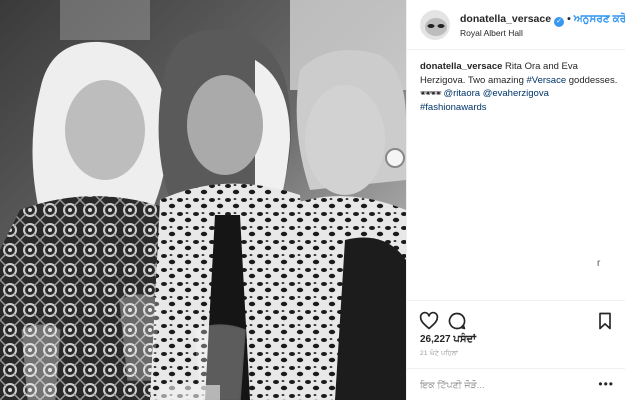  Describe the element at coordinates (491, 33) in the screenshot. I see `post-location: Royal Albert Hall` at that location.